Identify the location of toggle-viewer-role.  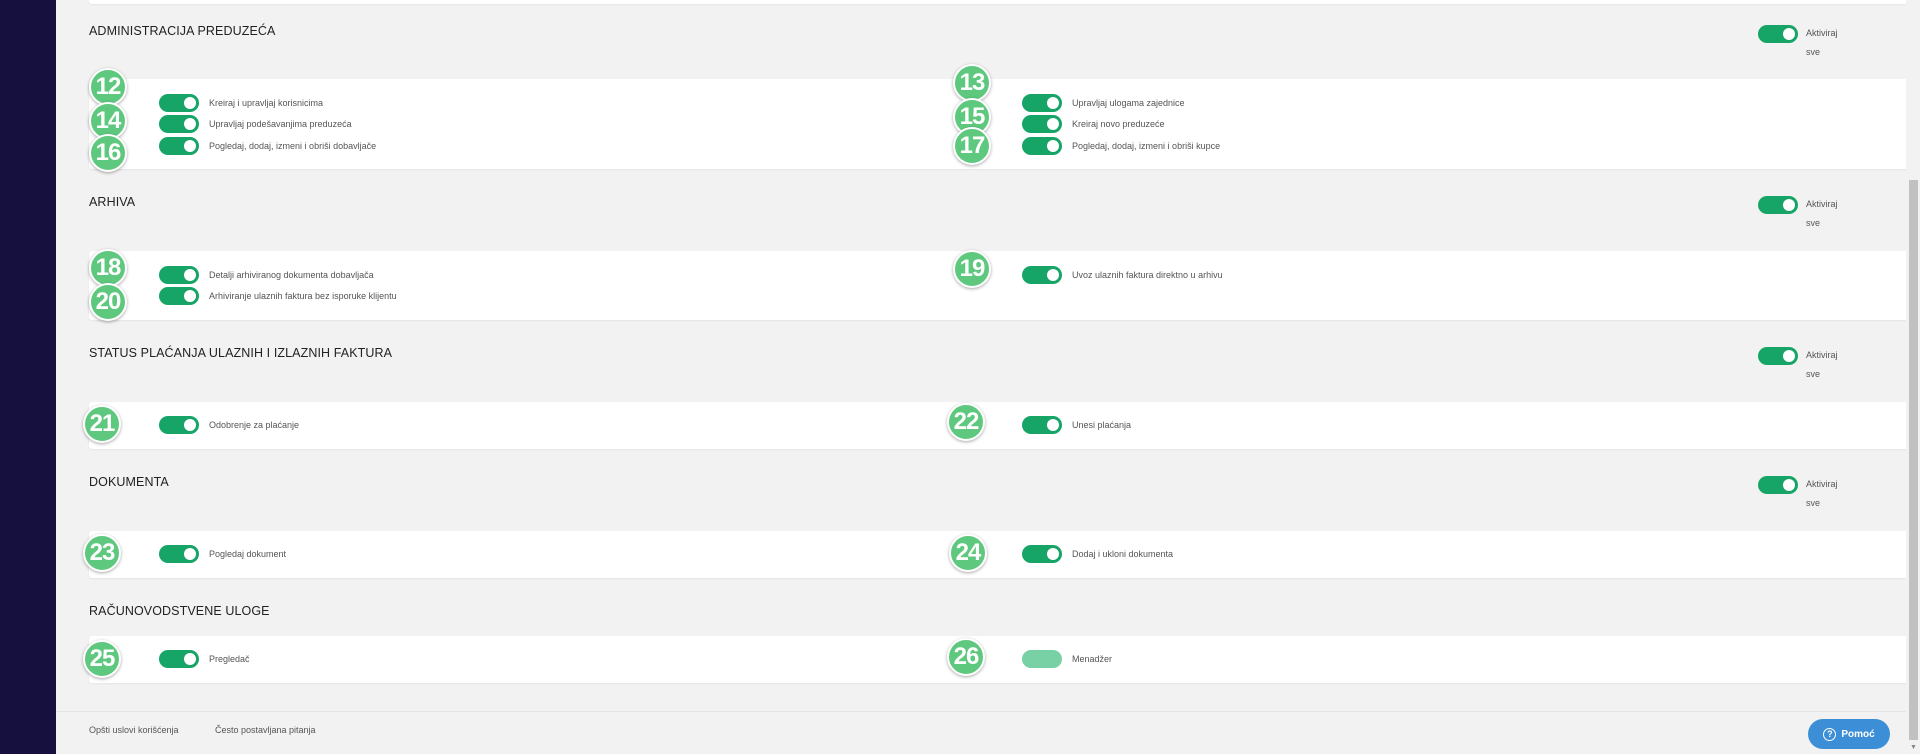
(179, 659).